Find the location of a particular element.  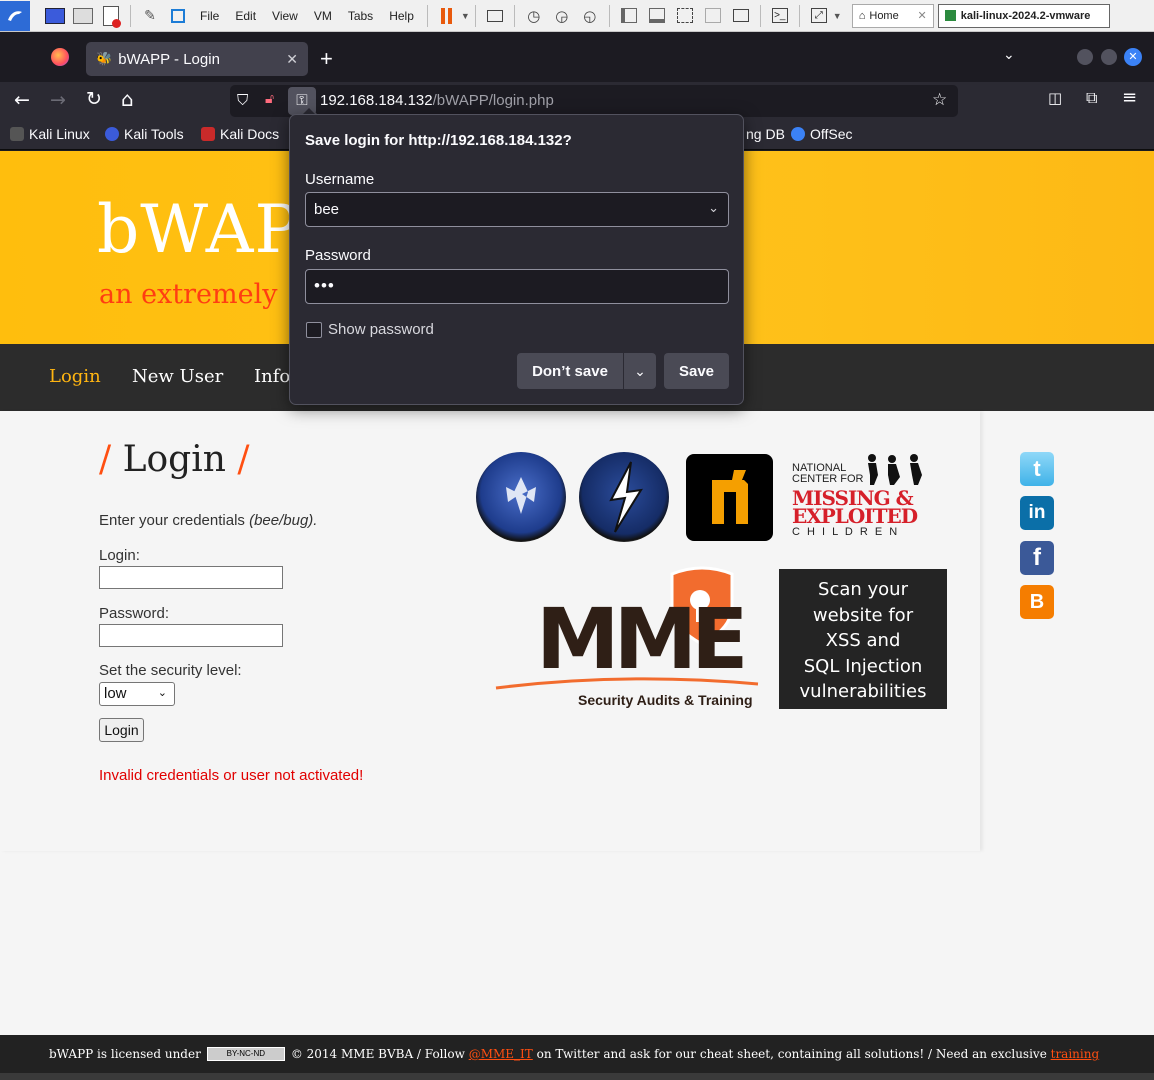

url-text: 192.168.184.132/bWAPP/login.php is located at coordinates (437, 100).